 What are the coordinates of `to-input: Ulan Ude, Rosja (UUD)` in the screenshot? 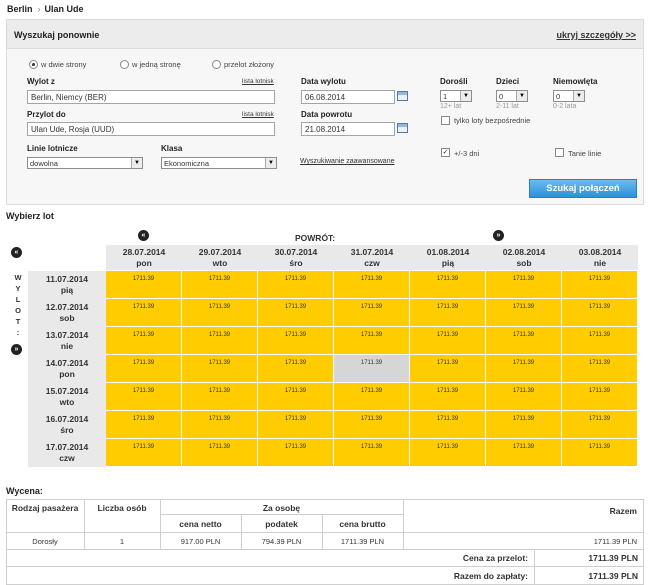 It's located at (151, 129).